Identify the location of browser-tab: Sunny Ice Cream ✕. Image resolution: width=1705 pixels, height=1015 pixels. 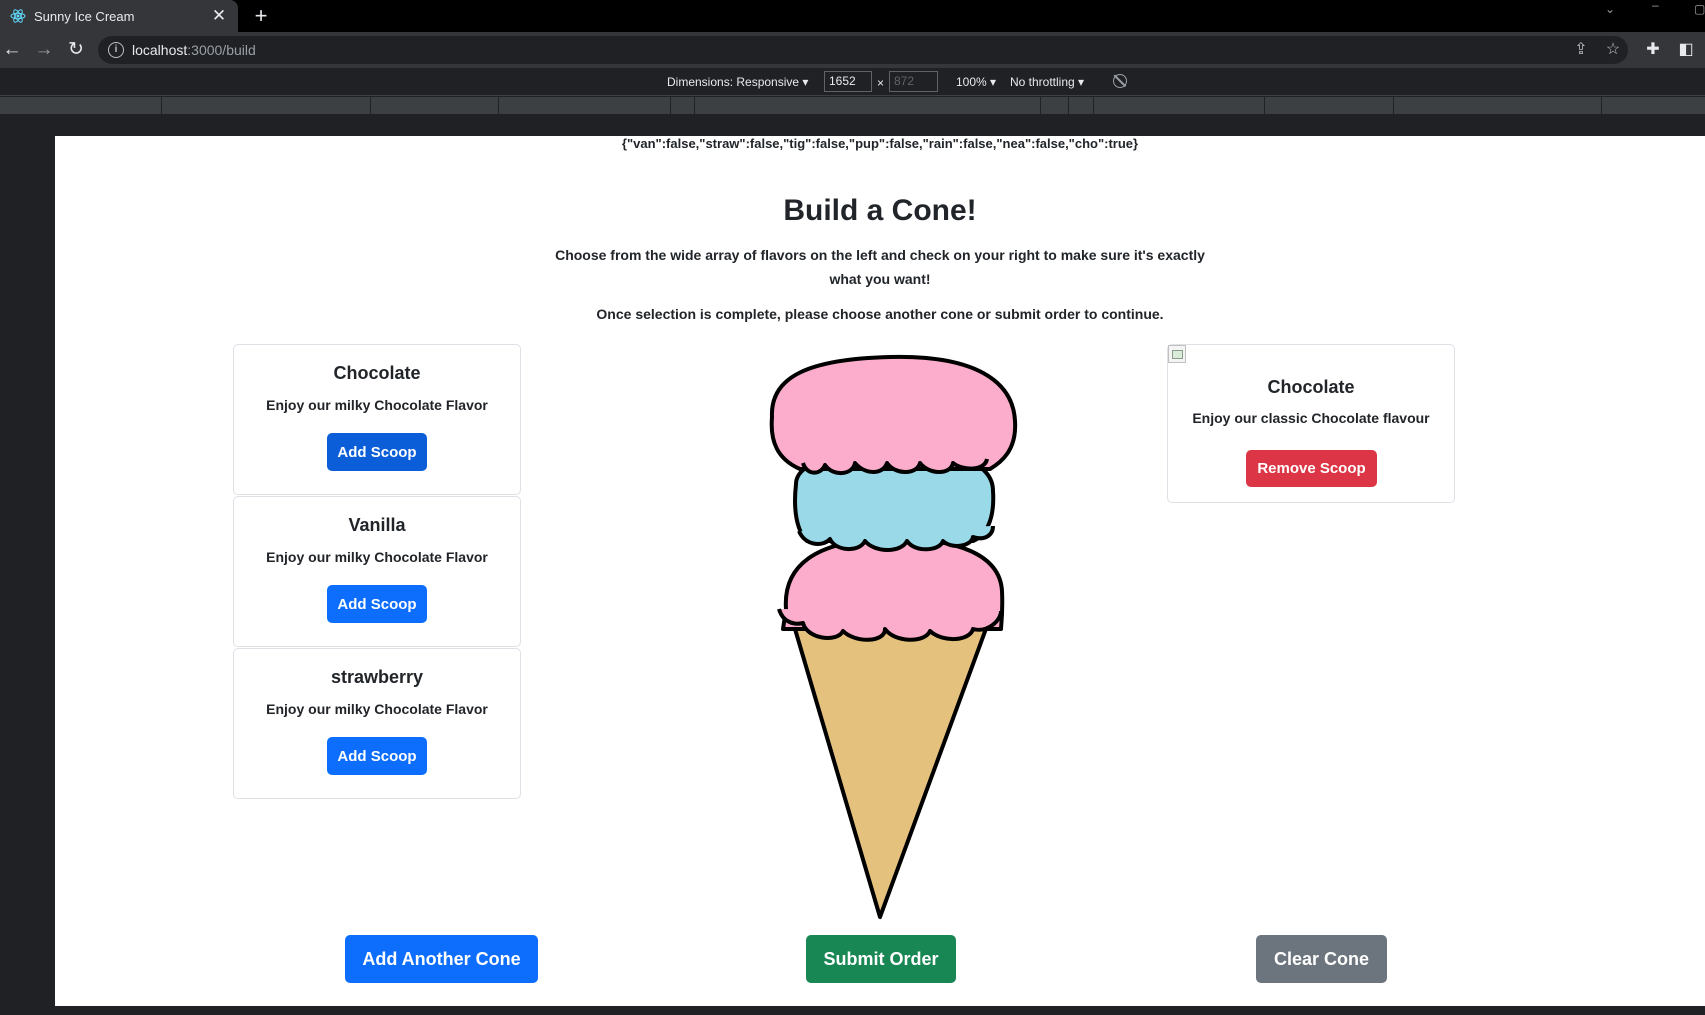
(119, 16).